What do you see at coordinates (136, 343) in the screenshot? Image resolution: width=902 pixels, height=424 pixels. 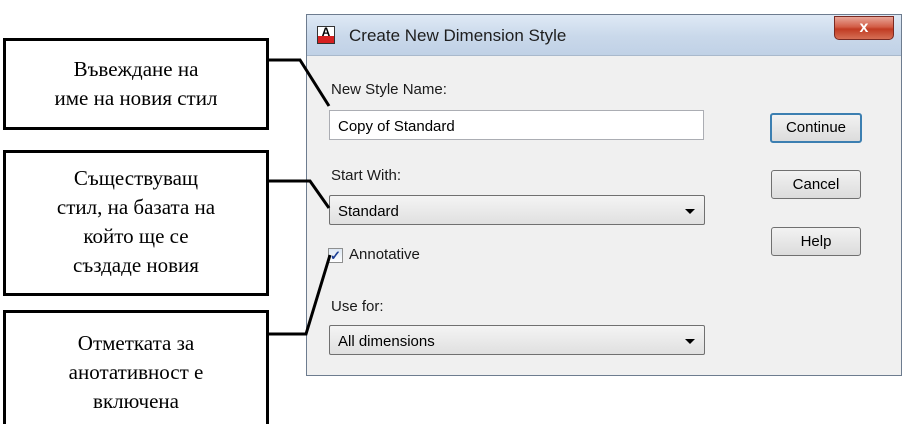 I see `callout-annotative-line1: Отметката за` at bounding box center [136, 343].